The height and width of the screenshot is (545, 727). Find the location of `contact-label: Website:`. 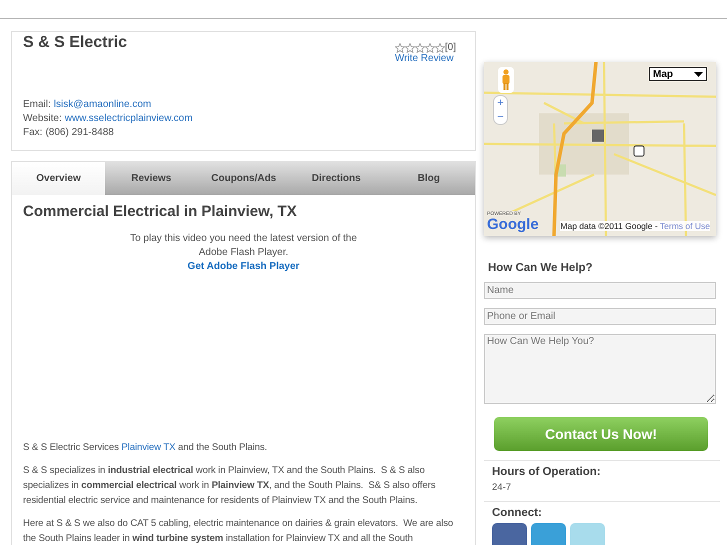

contact-label: Website: is located at coordinates (42, 119).